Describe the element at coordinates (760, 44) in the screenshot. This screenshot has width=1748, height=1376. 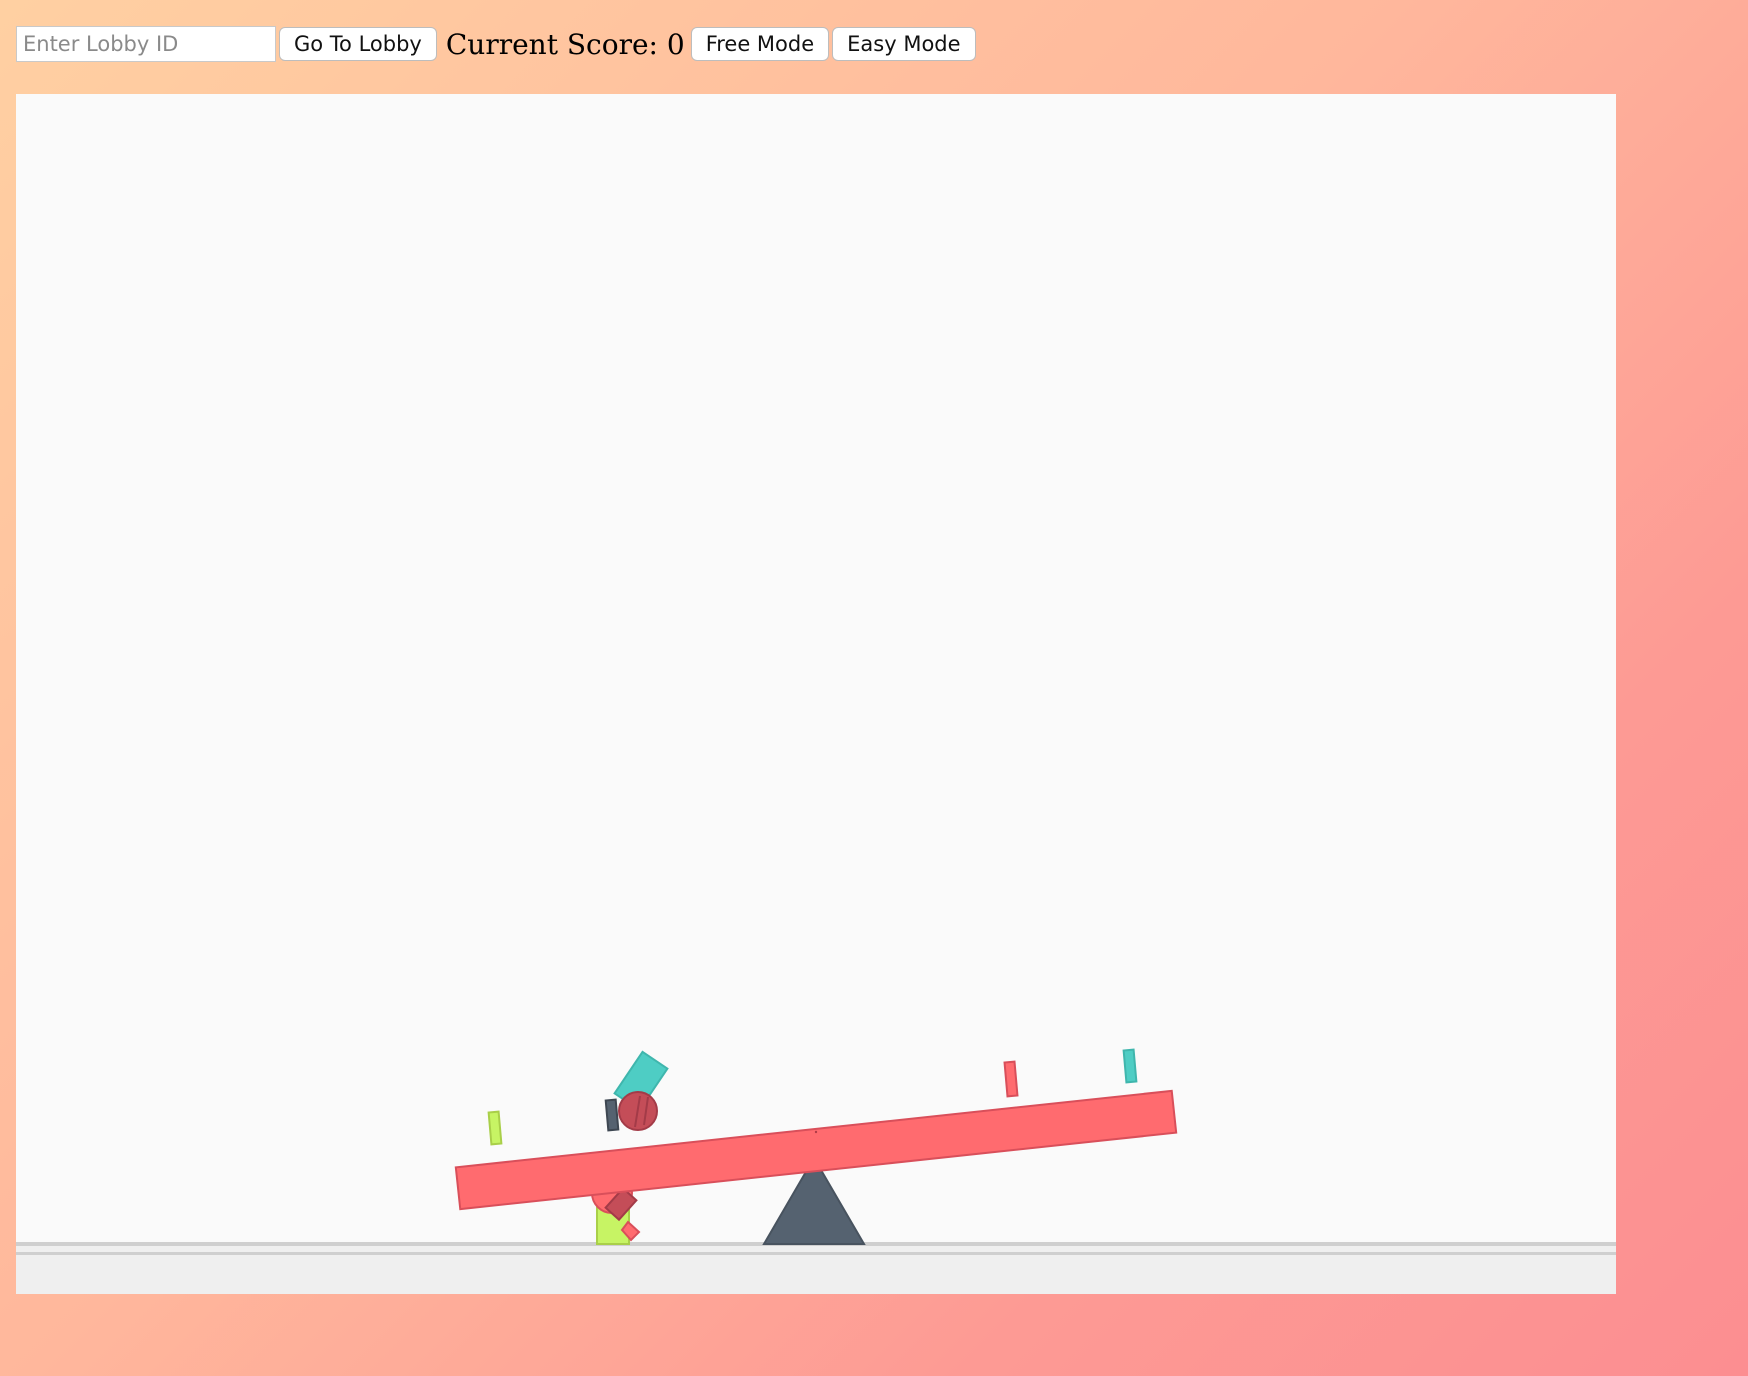
I see `free-mode-button: Free Mode` at that location.